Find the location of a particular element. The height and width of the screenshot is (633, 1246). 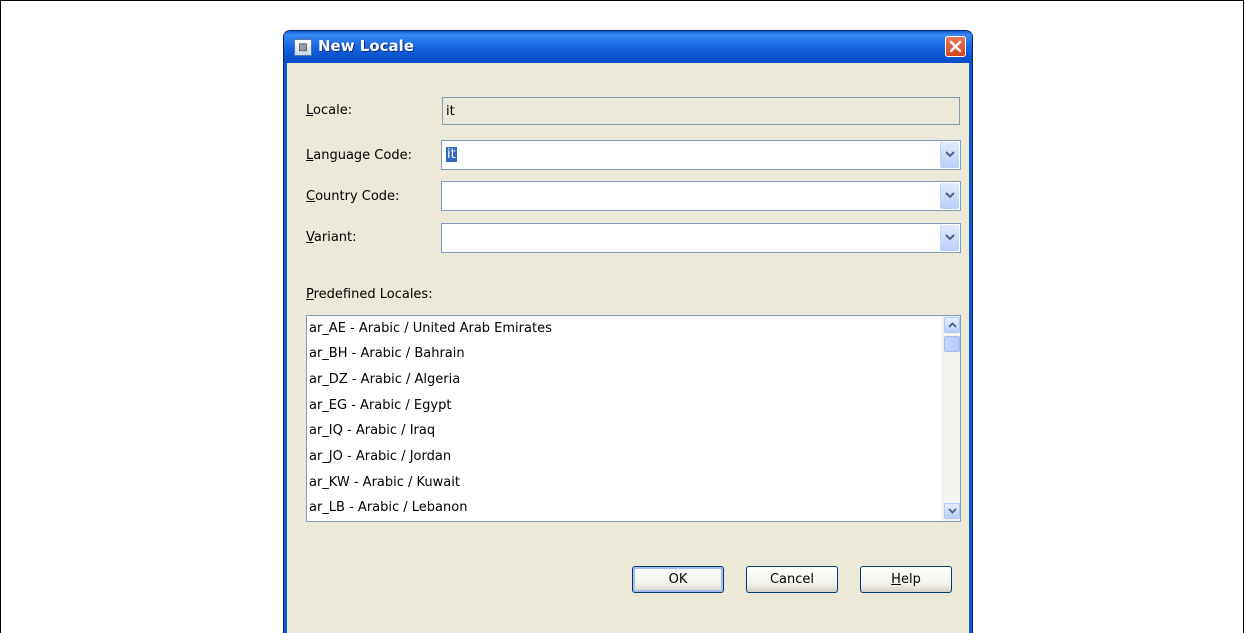

predefined-locales-label-text: redefined Locales: is located at coordinates (373, 294).